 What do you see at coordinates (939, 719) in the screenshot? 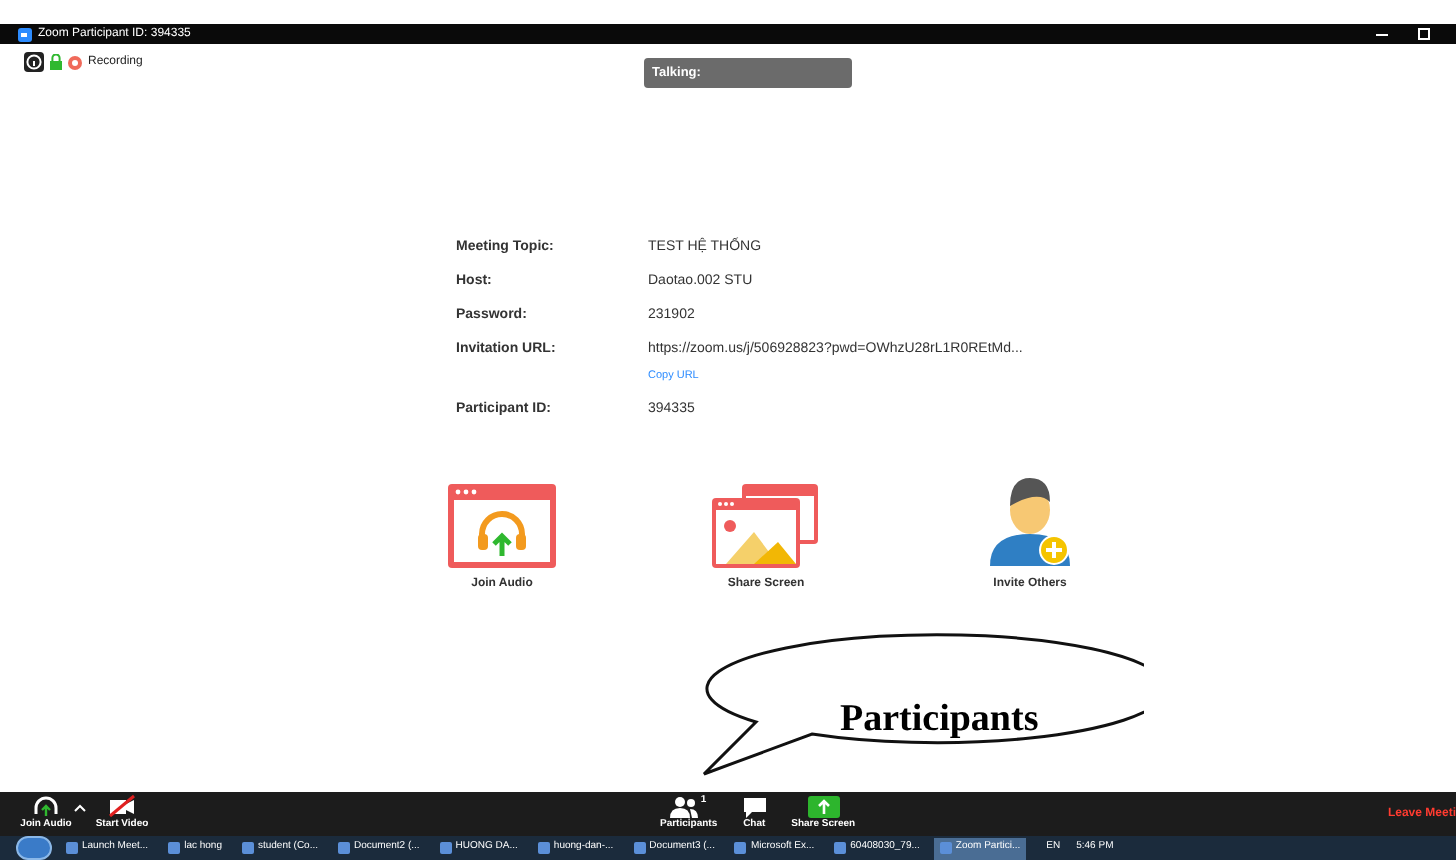
I see `callout-text: Participants` at bounding box center [939, 719].